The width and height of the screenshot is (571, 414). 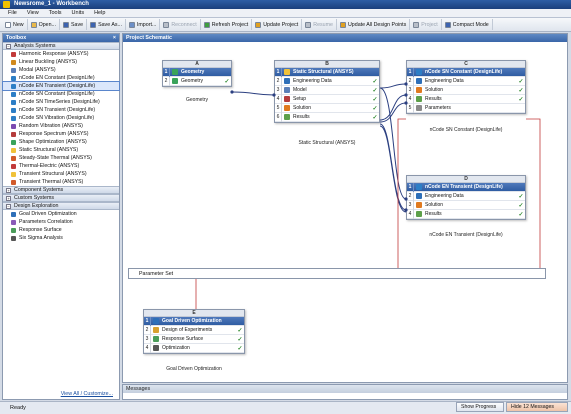 What do you see at coordinates (78, 13) in the screenshot?
I see `menu-units: Units` at bounding box center [78, 13].